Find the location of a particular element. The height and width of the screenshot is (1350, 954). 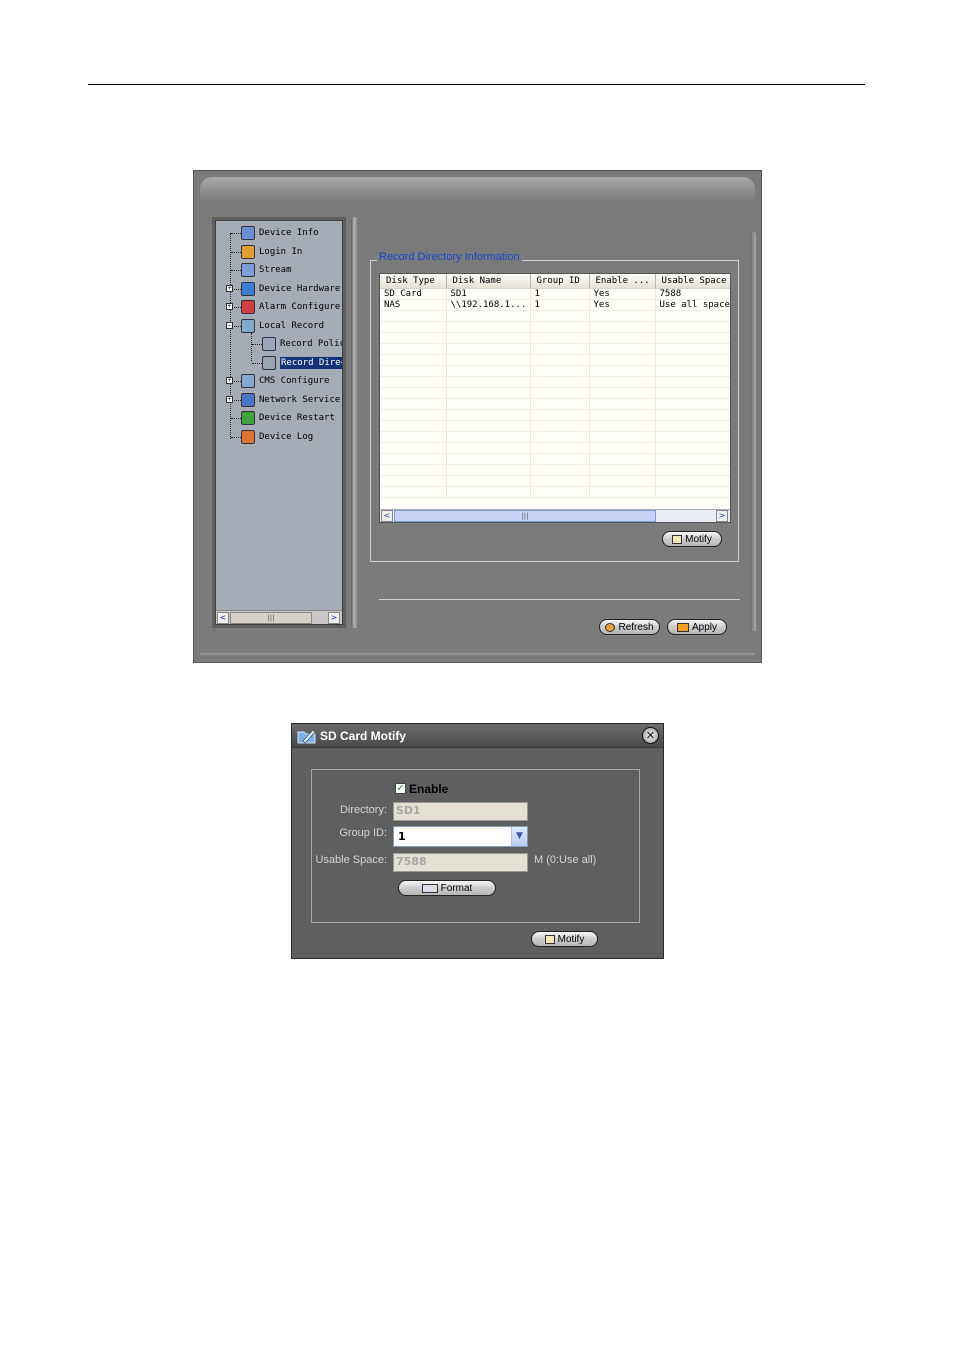

tree-item-local-record: Local Record is located at coordinates (282, 326).